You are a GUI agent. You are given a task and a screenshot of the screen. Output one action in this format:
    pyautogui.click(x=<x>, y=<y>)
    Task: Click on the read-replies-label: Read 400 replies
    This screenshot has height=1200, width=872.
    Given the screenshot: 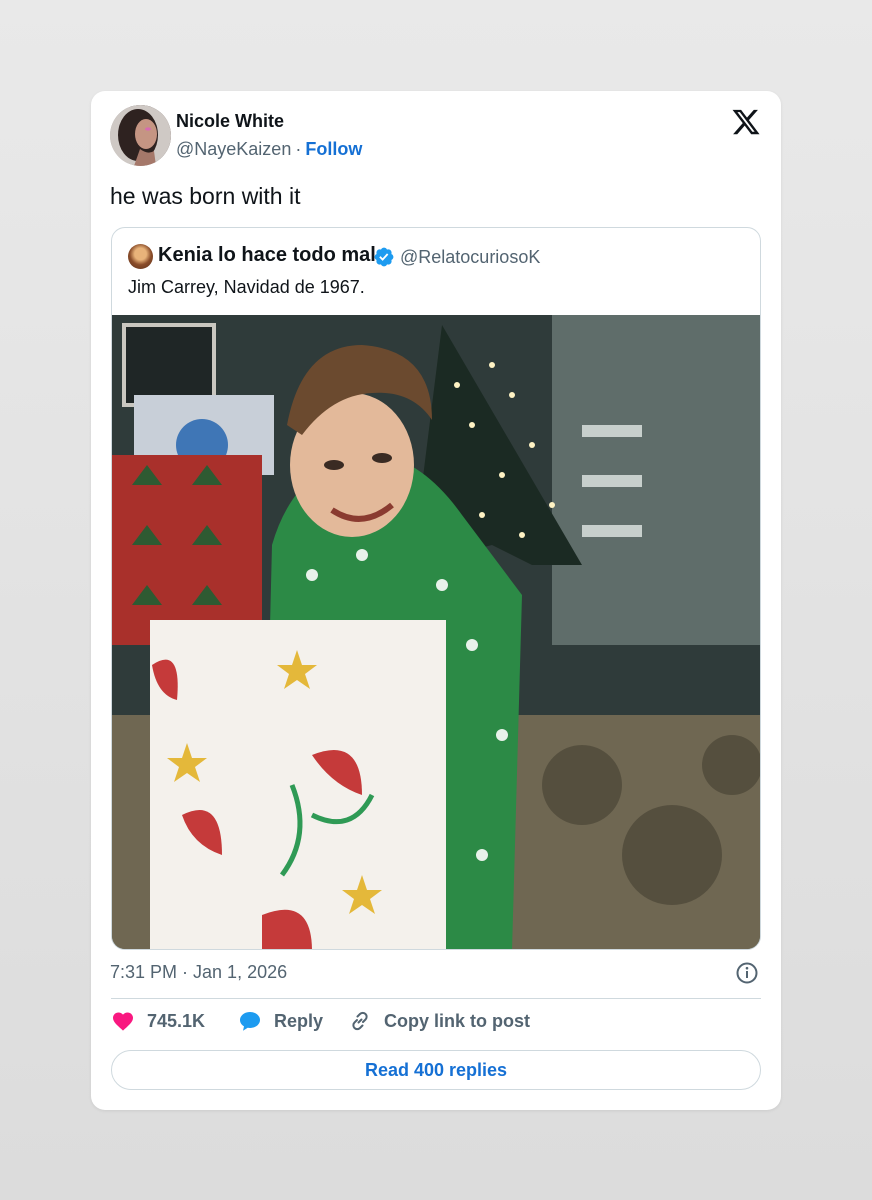 What is the action you would take?
    pyautogui.click(x=436, y=1069)
    